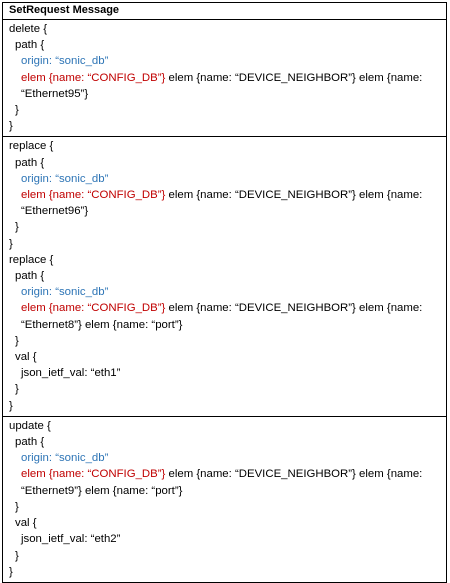 Image resolution: width=450 pixels, height=583 pixels. Describe the element at coordinates (30, 425) in the screenshot. I see `code-line: update {` at that location.